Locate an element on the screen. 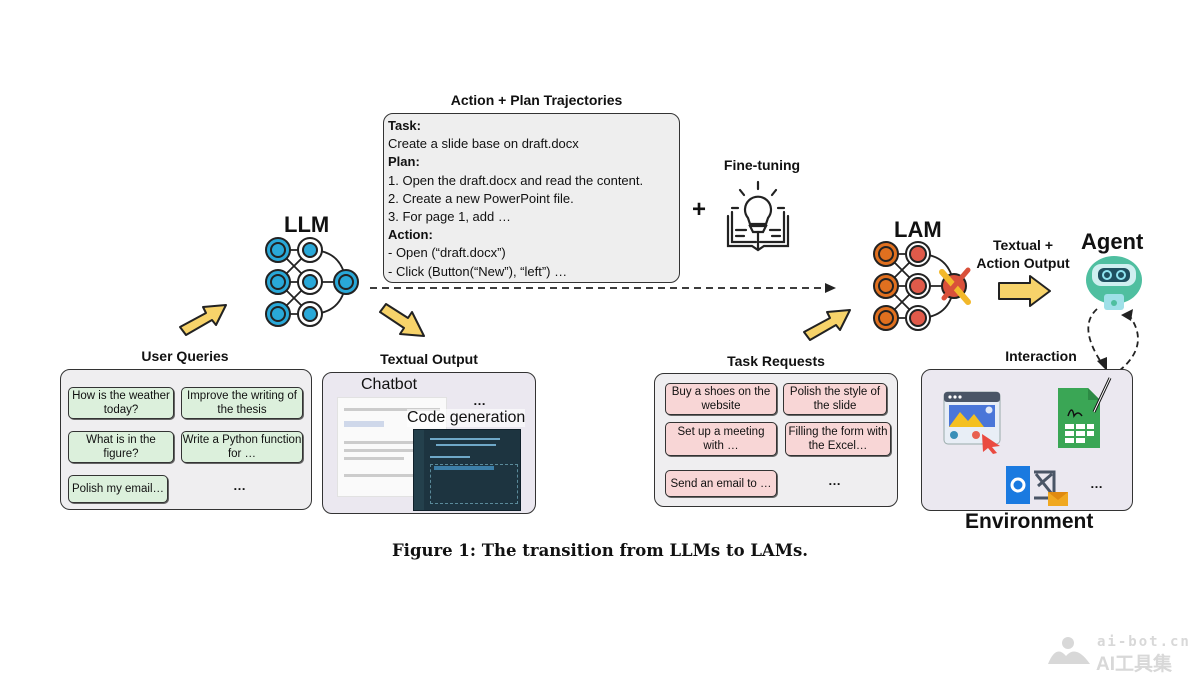 This screenshot has width=1200, height=676. output-label-line2: Action Output is located at coordinates (1023, 263).